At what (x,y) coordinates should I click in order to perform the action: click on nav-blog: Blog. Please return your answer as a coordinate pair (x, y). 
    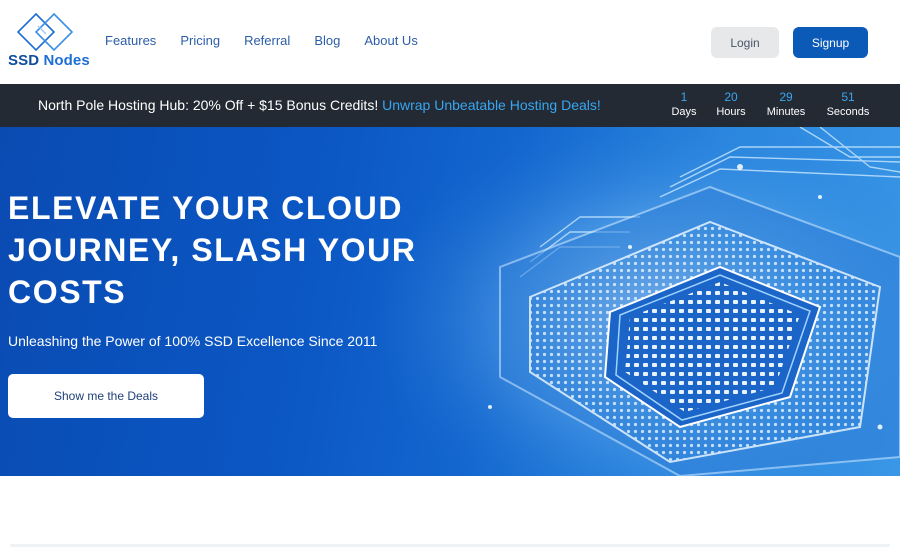
    Looking at the image, I should click on (327, 40).